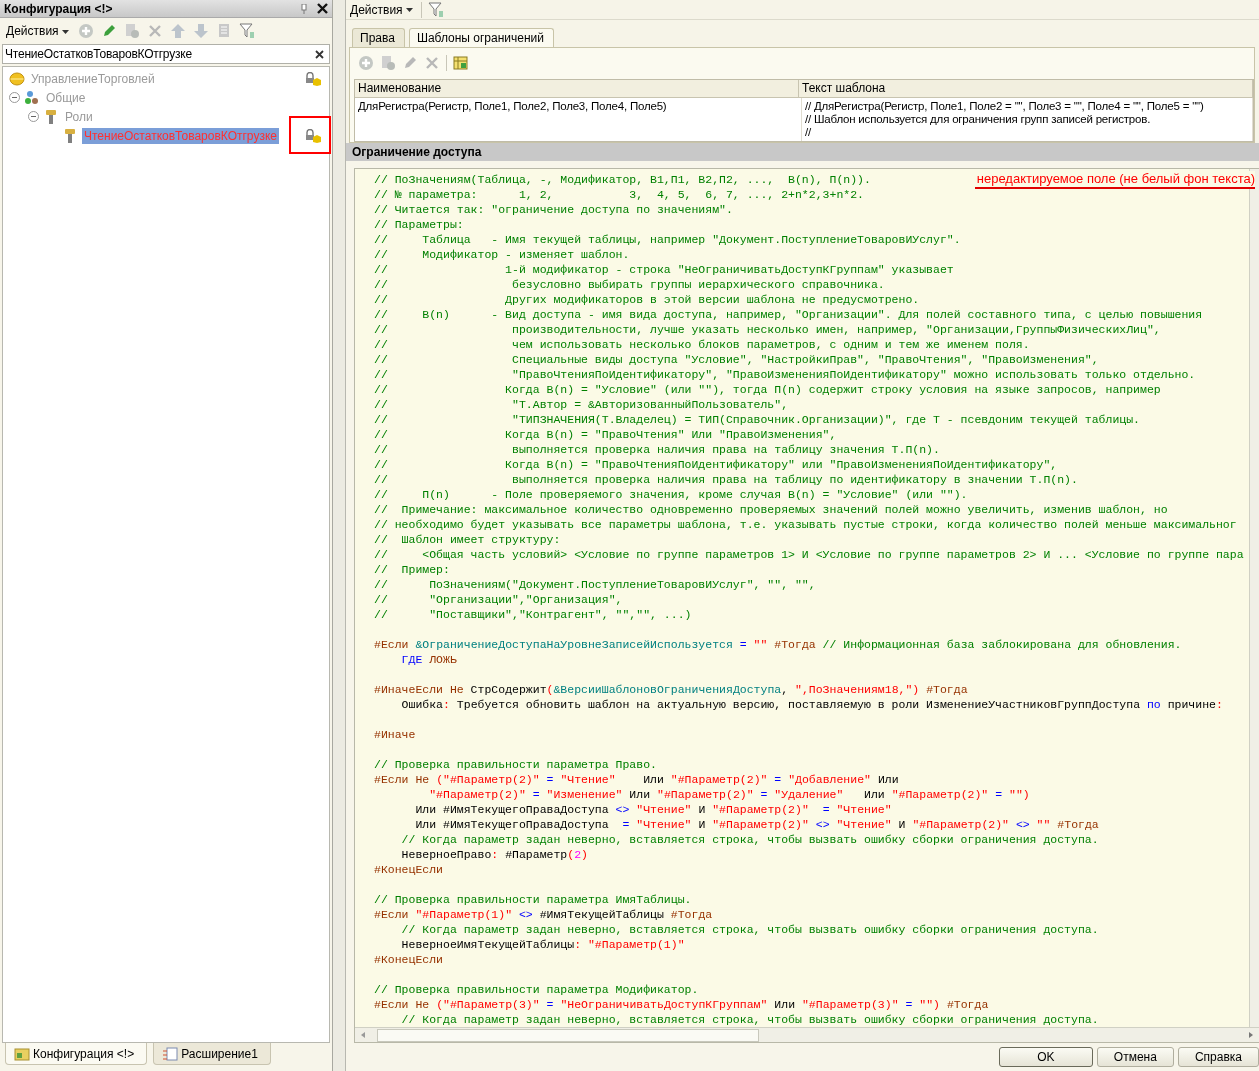 The width and height of the screenshot is (1259, 1071). I want to click on pencil-icon, so click(410, 63).